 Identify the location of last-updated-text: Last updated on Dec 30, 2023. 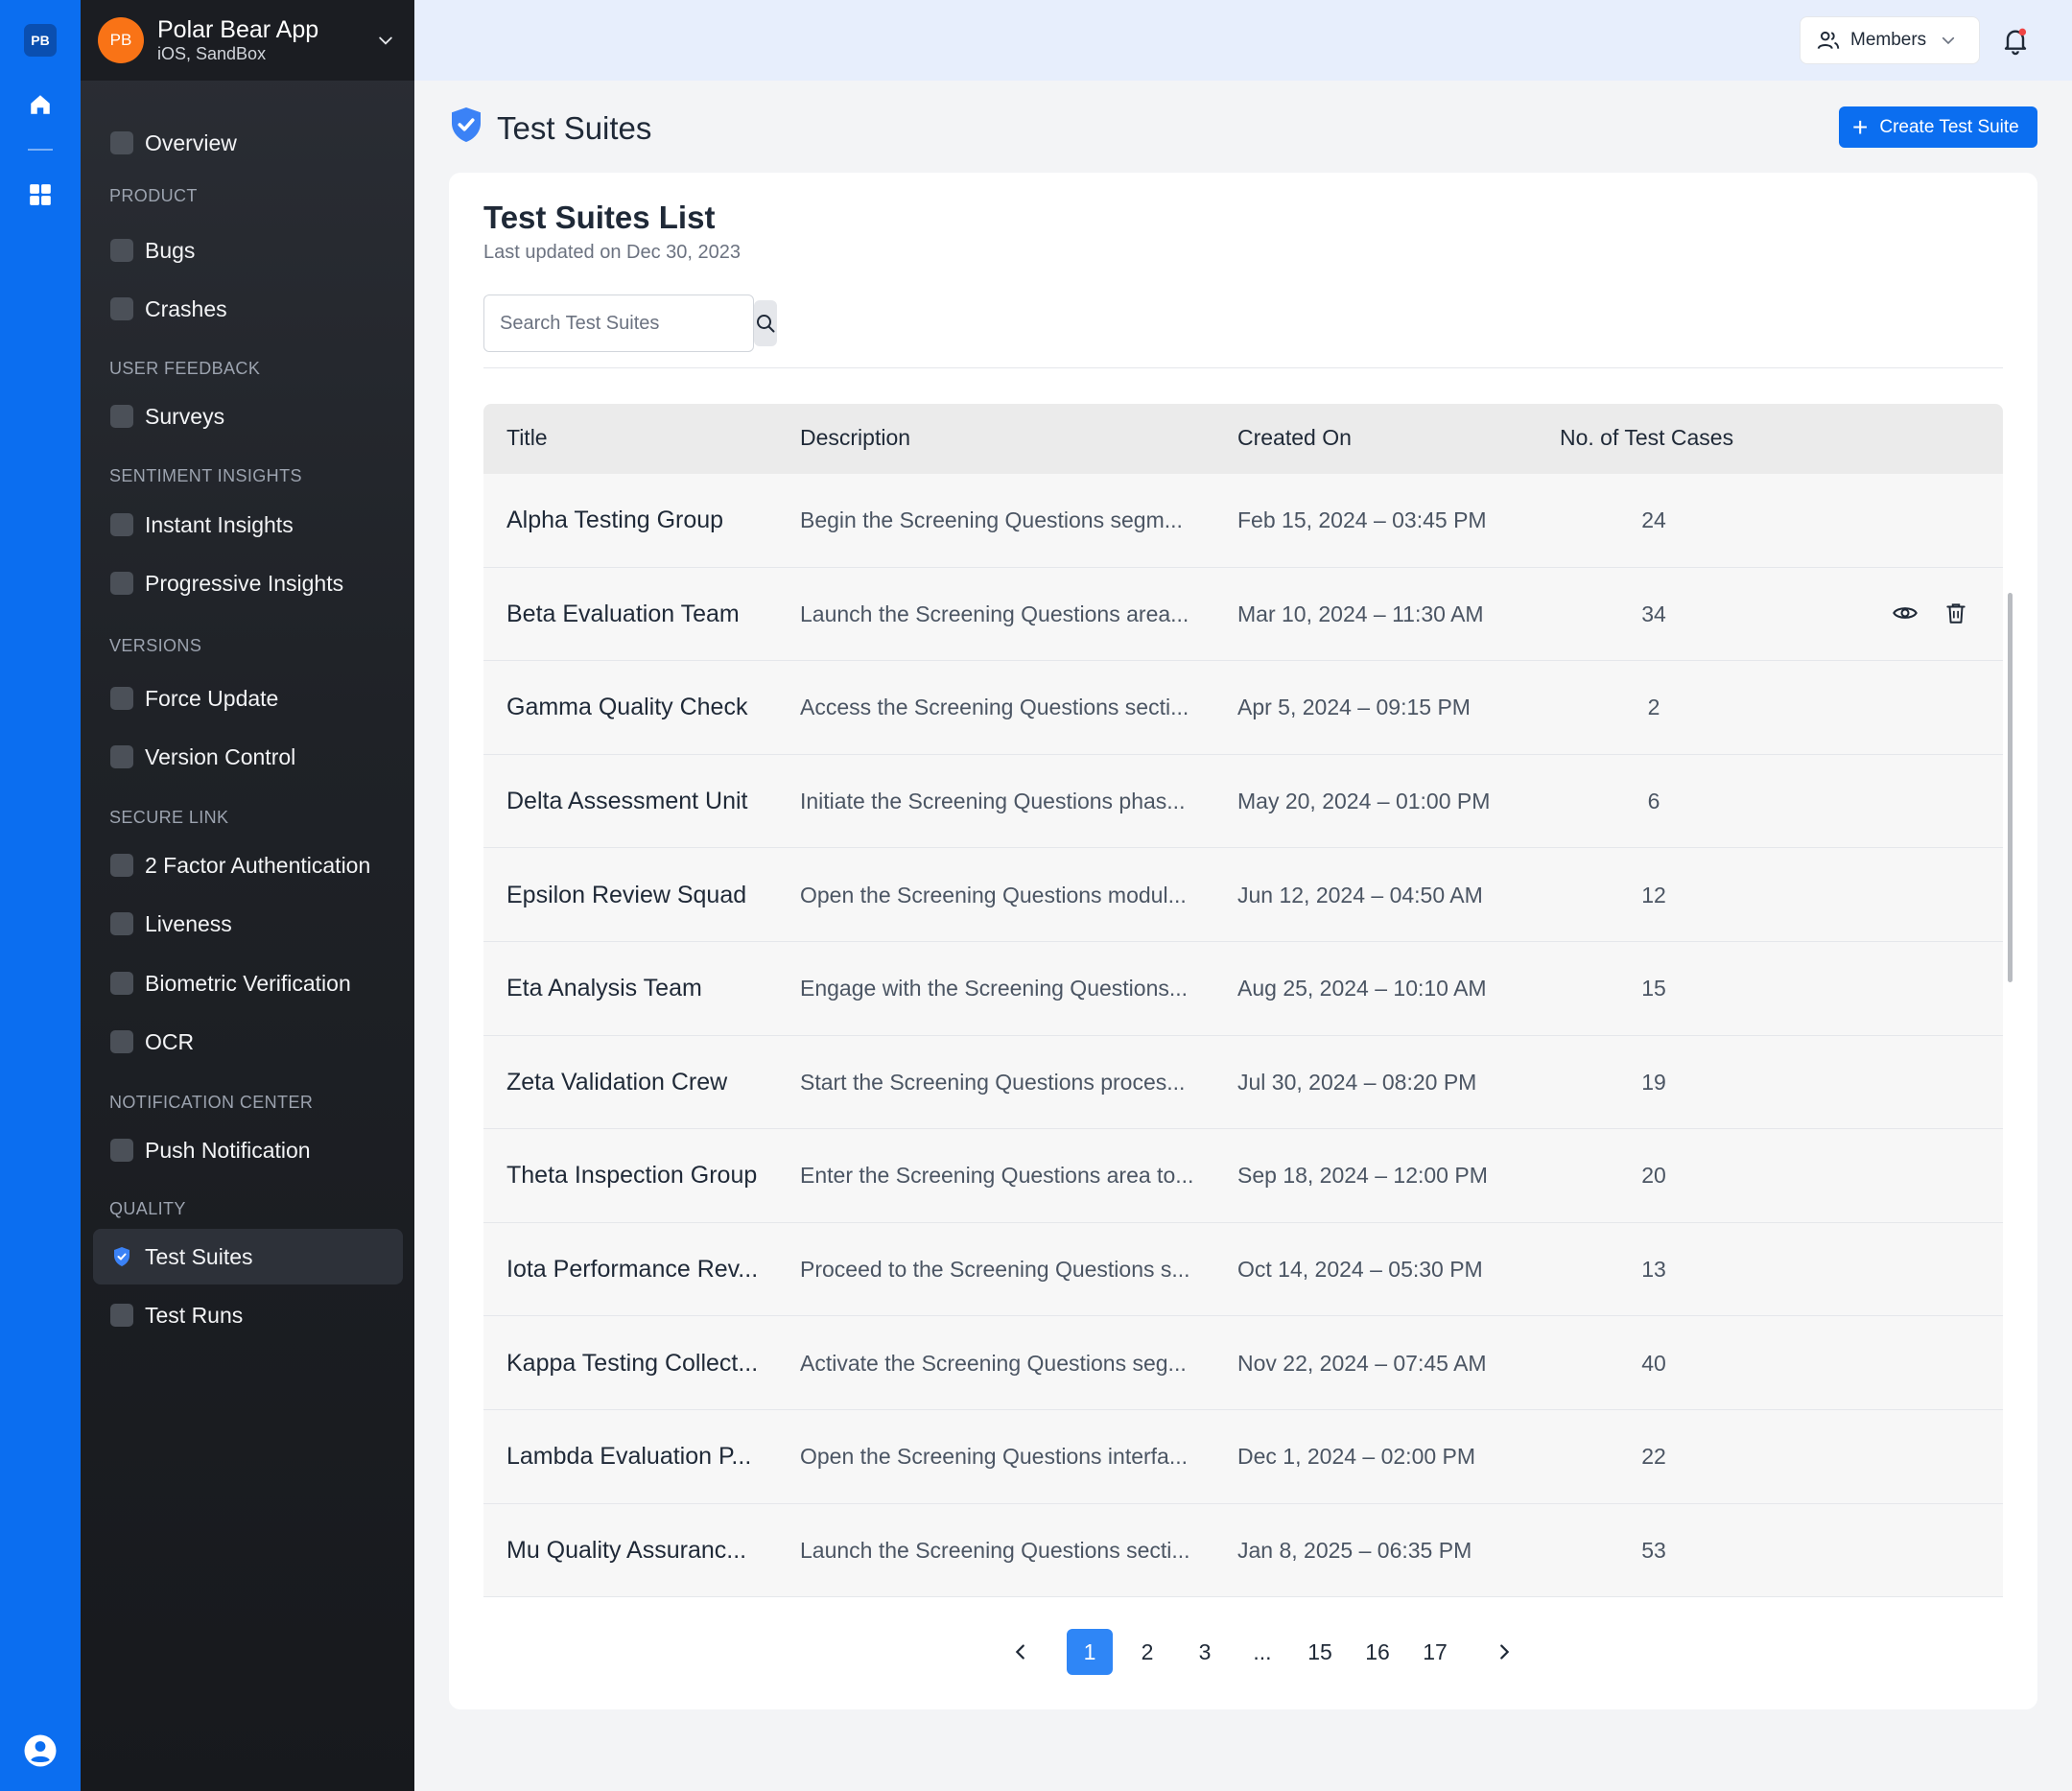
(612, 252).